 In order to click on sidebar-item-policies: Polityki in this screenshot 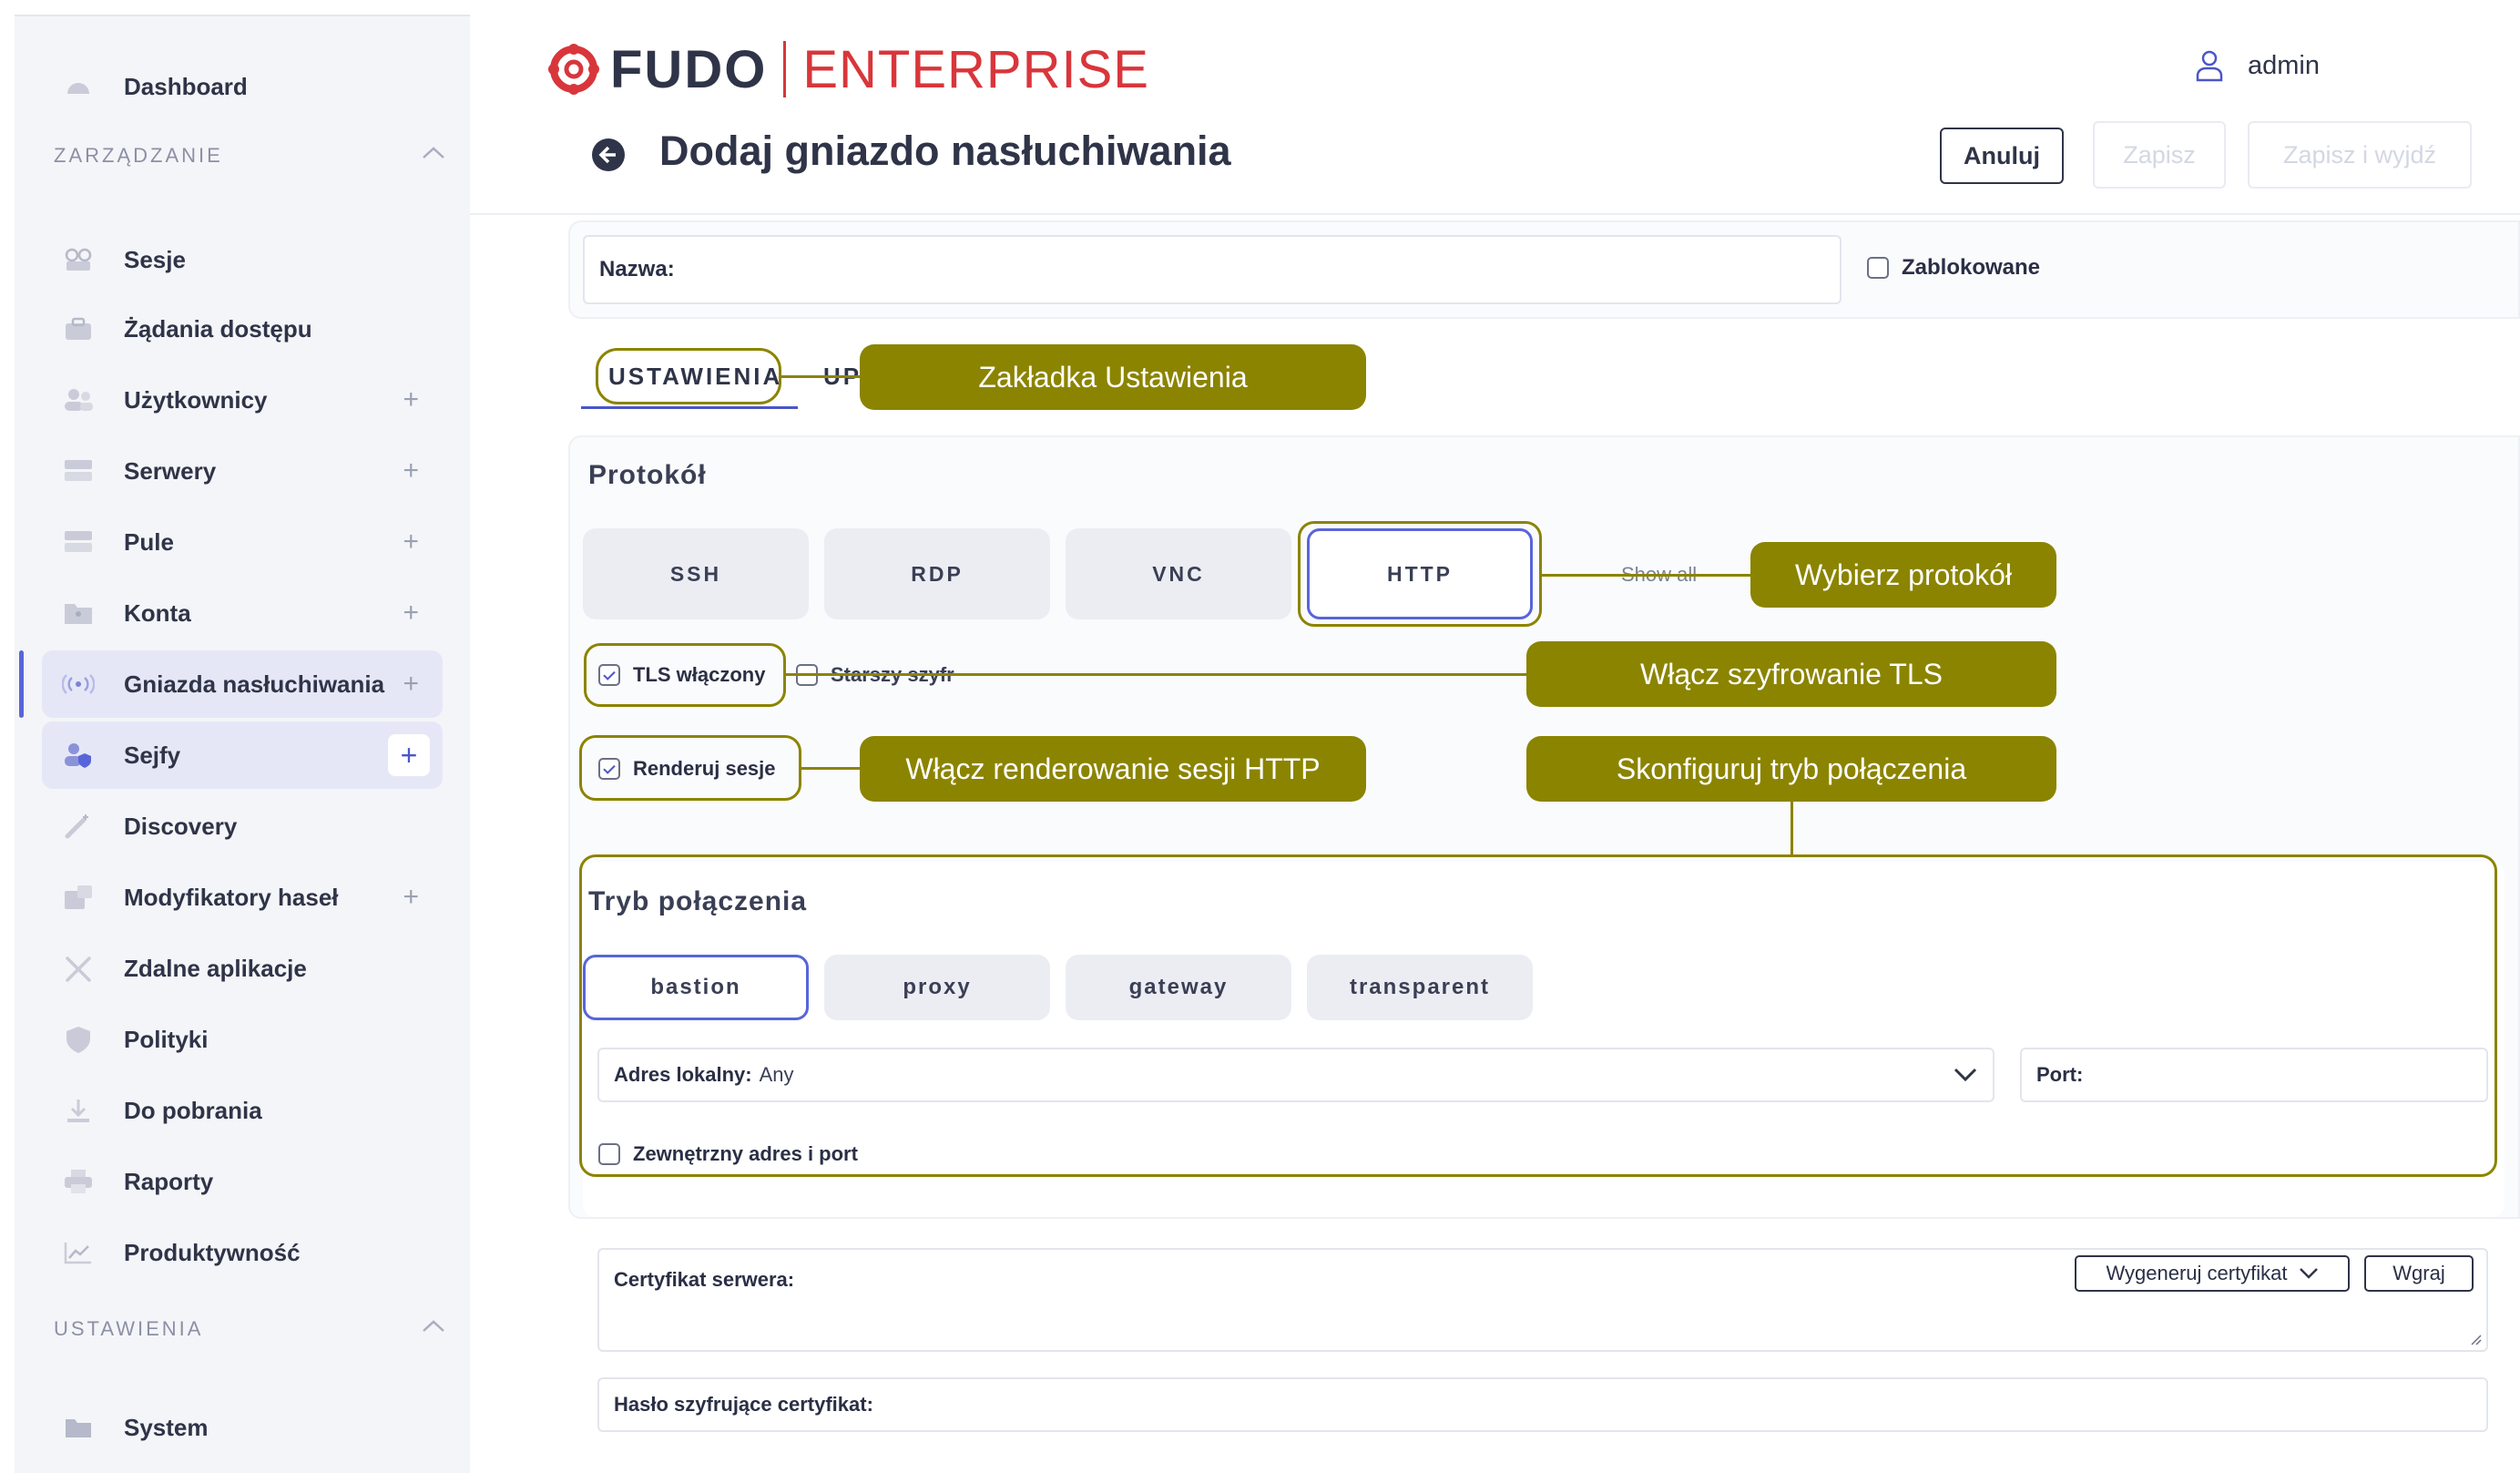, I will do `click(242, 1039)`.